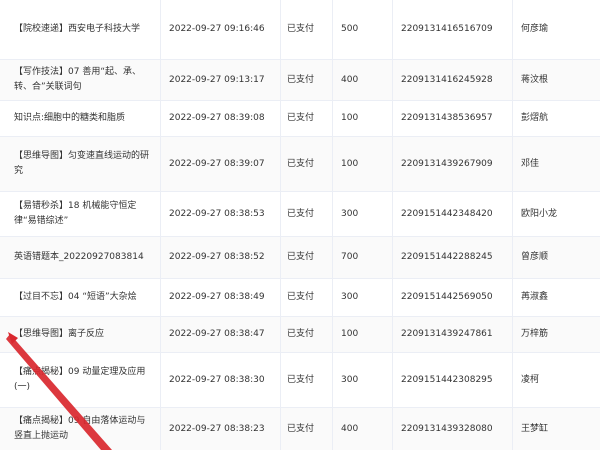 The width and height of the screenshot is (600, 450). What do you see at coordinates (452, 29) in the screenshot?
I see `order-number-cell: 2209131416516709` at bounding box center [452, 29].